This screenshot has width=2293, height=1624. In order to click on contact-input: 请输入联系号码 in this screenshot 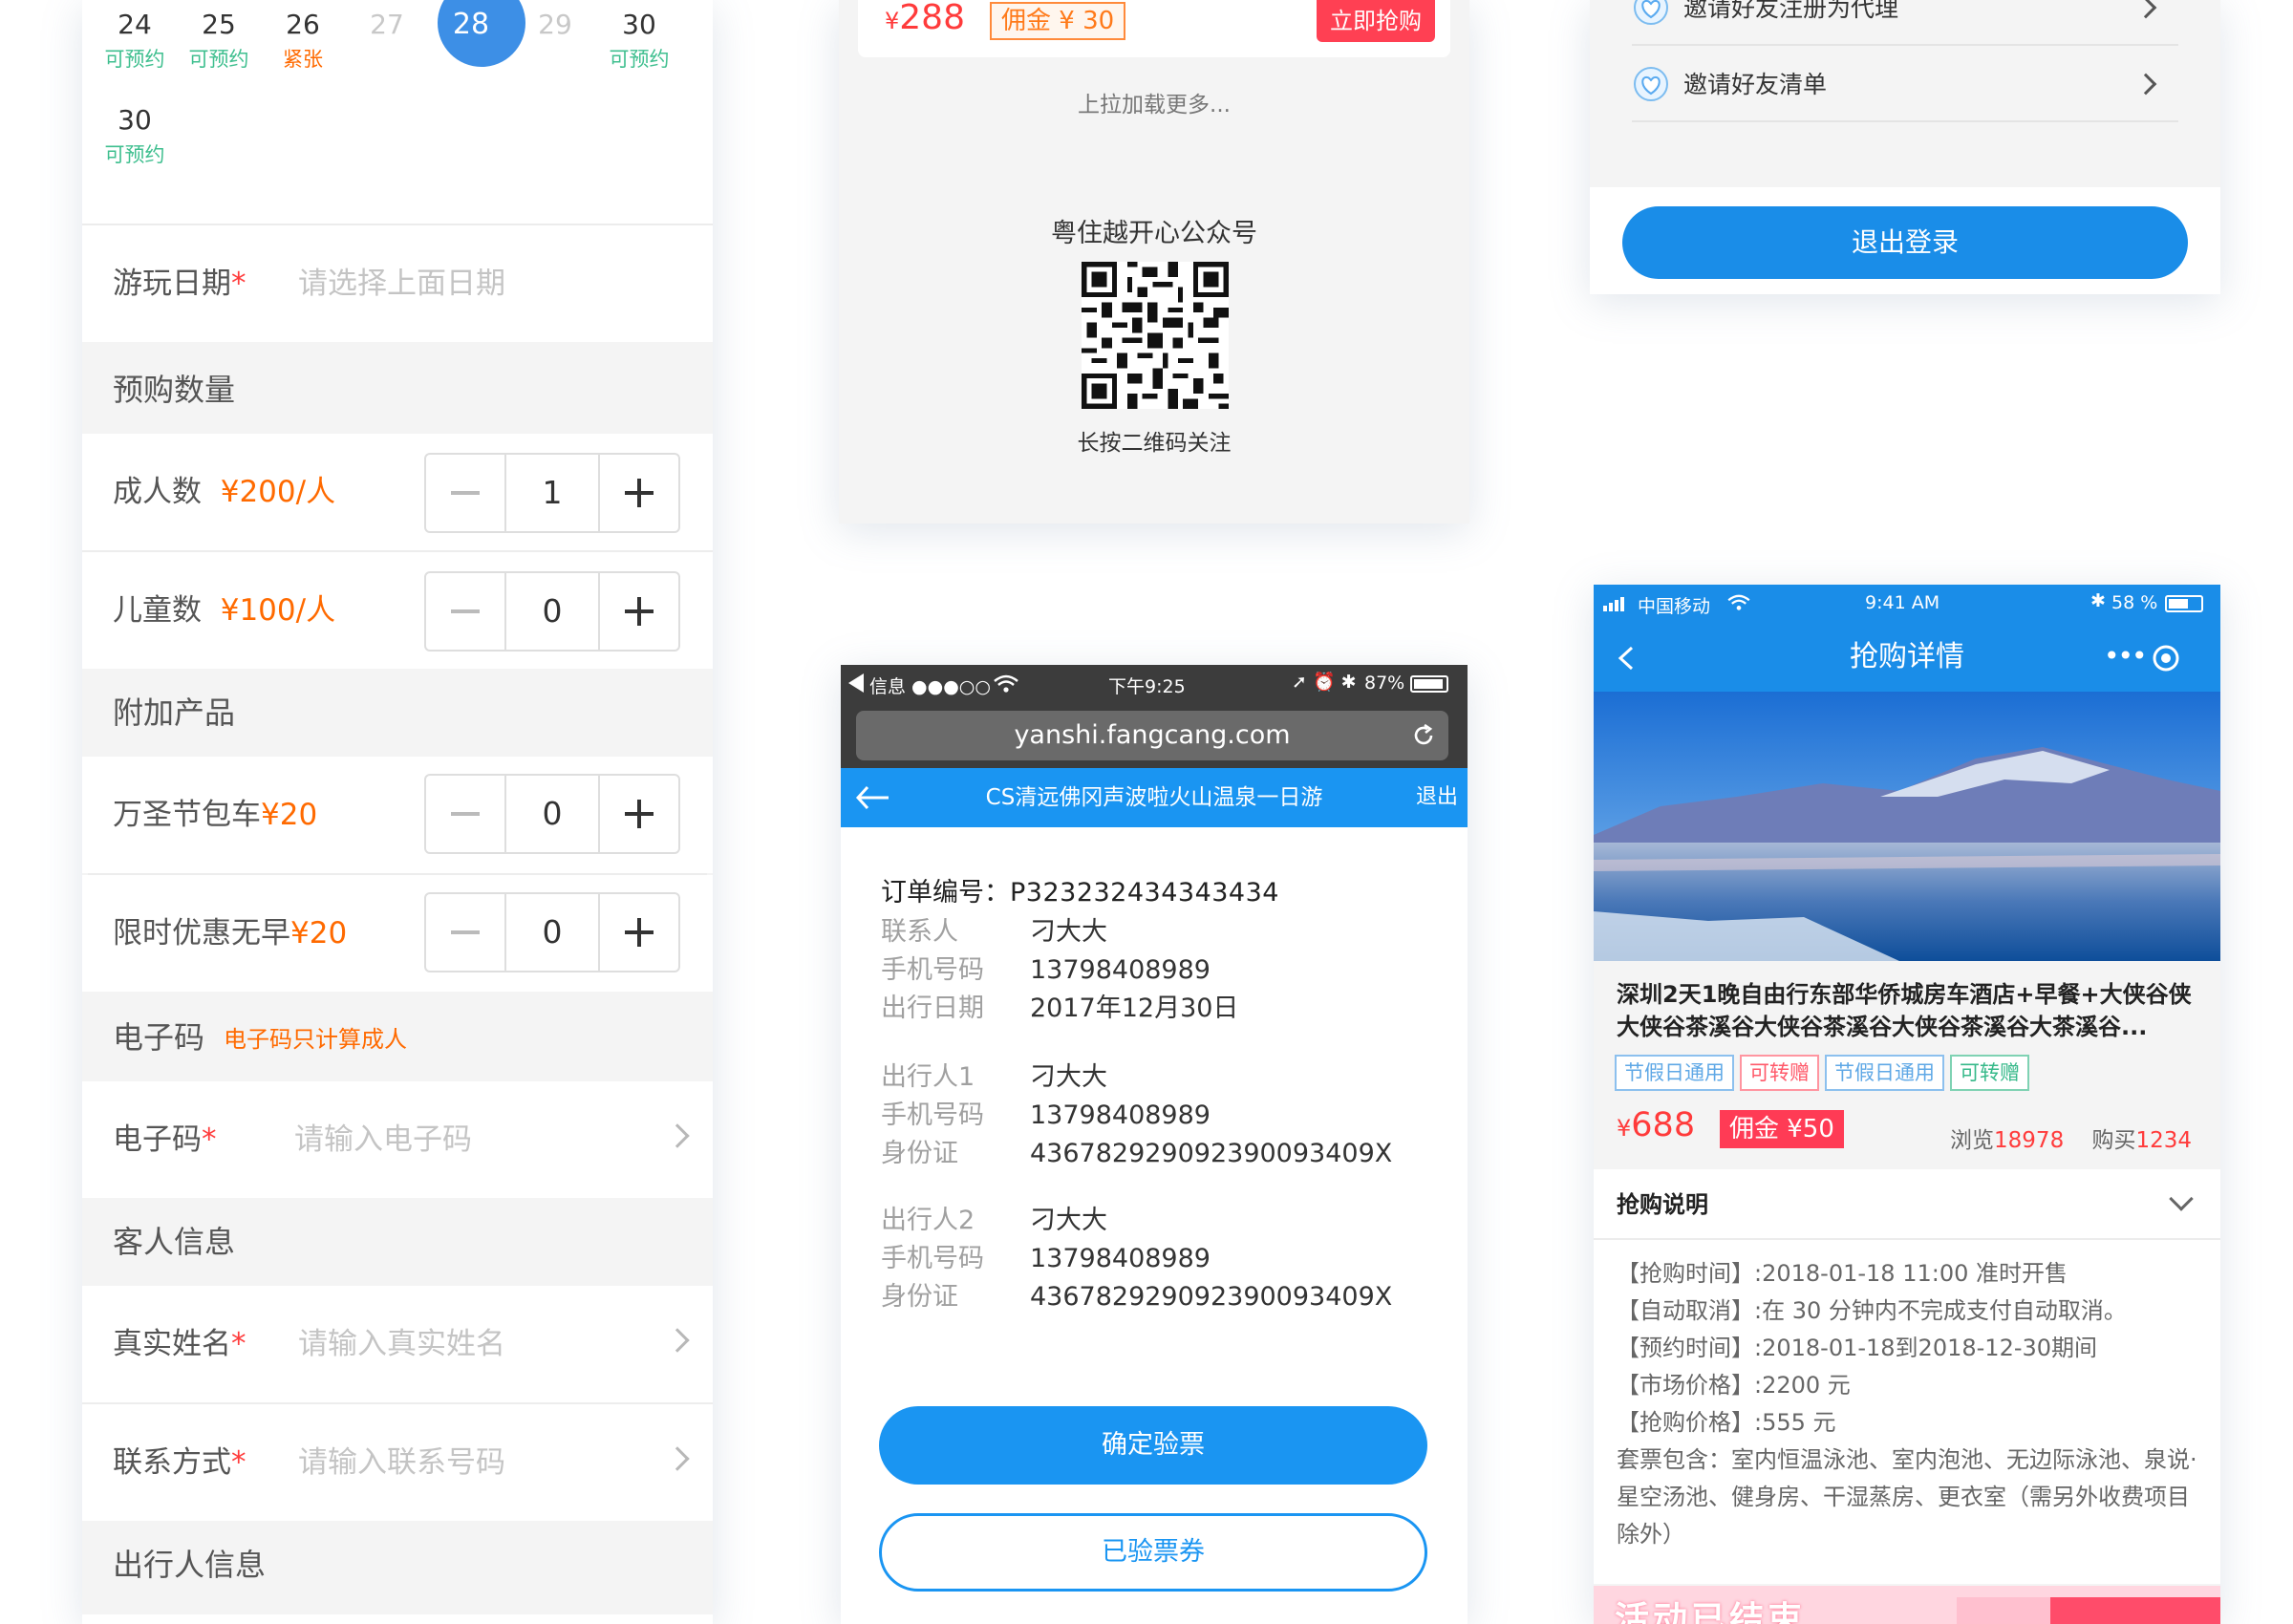, I will do `click(401, 1463)`.